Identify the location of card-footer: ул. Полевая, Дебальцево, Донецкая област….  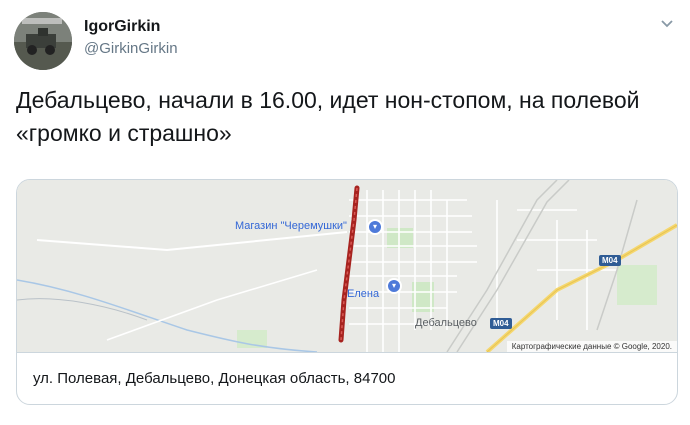
(347, 378).